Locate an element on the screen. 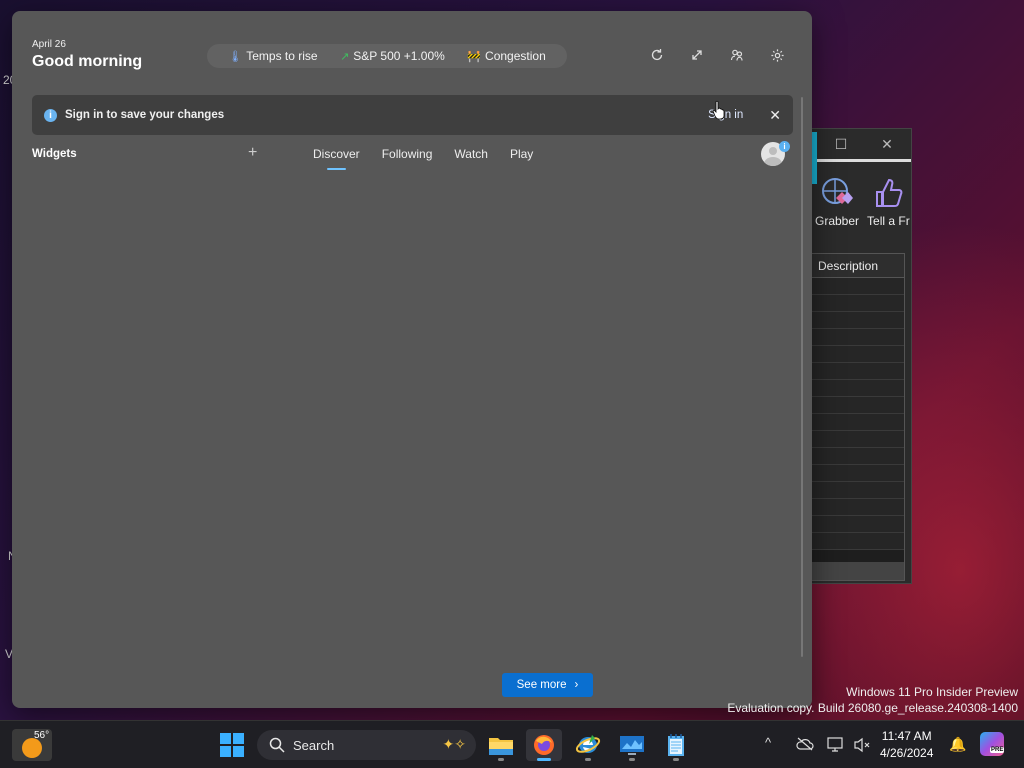  panel-scrollbar is located at coordinates (802, 377).